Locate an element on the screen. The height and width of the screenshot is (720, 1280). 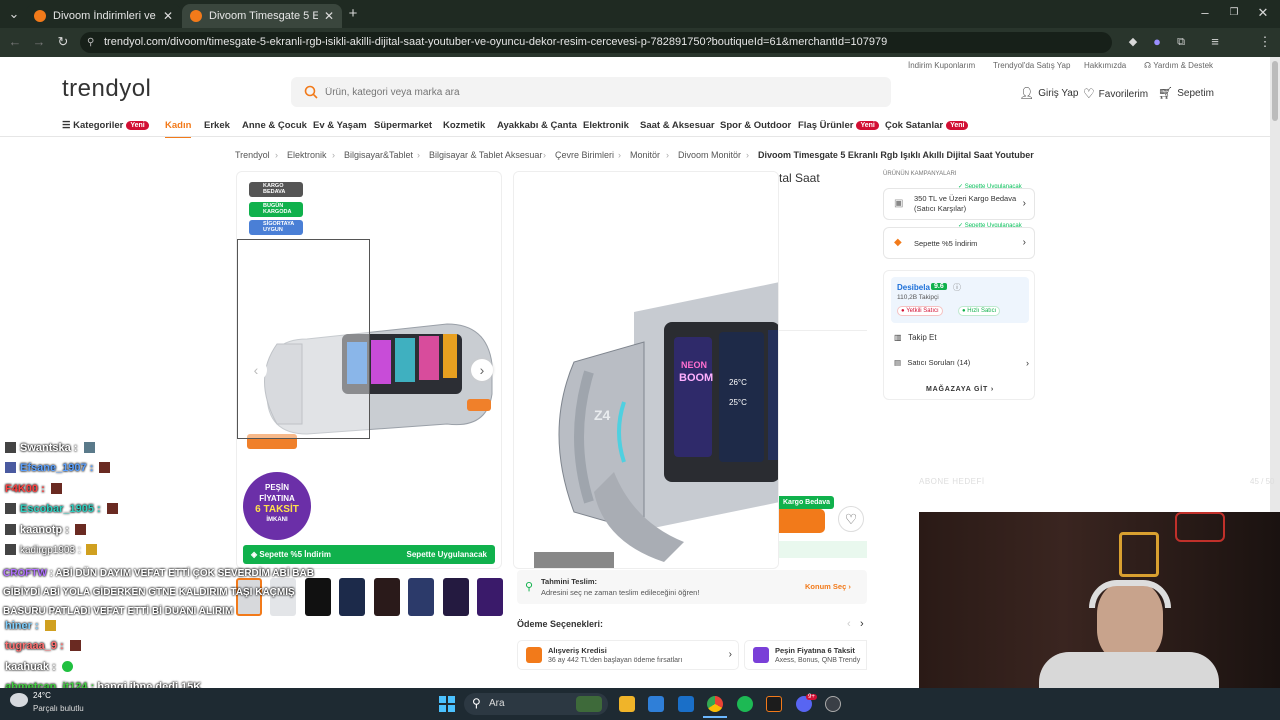
seller-name: Desibela is located at coordinates (913, 287).